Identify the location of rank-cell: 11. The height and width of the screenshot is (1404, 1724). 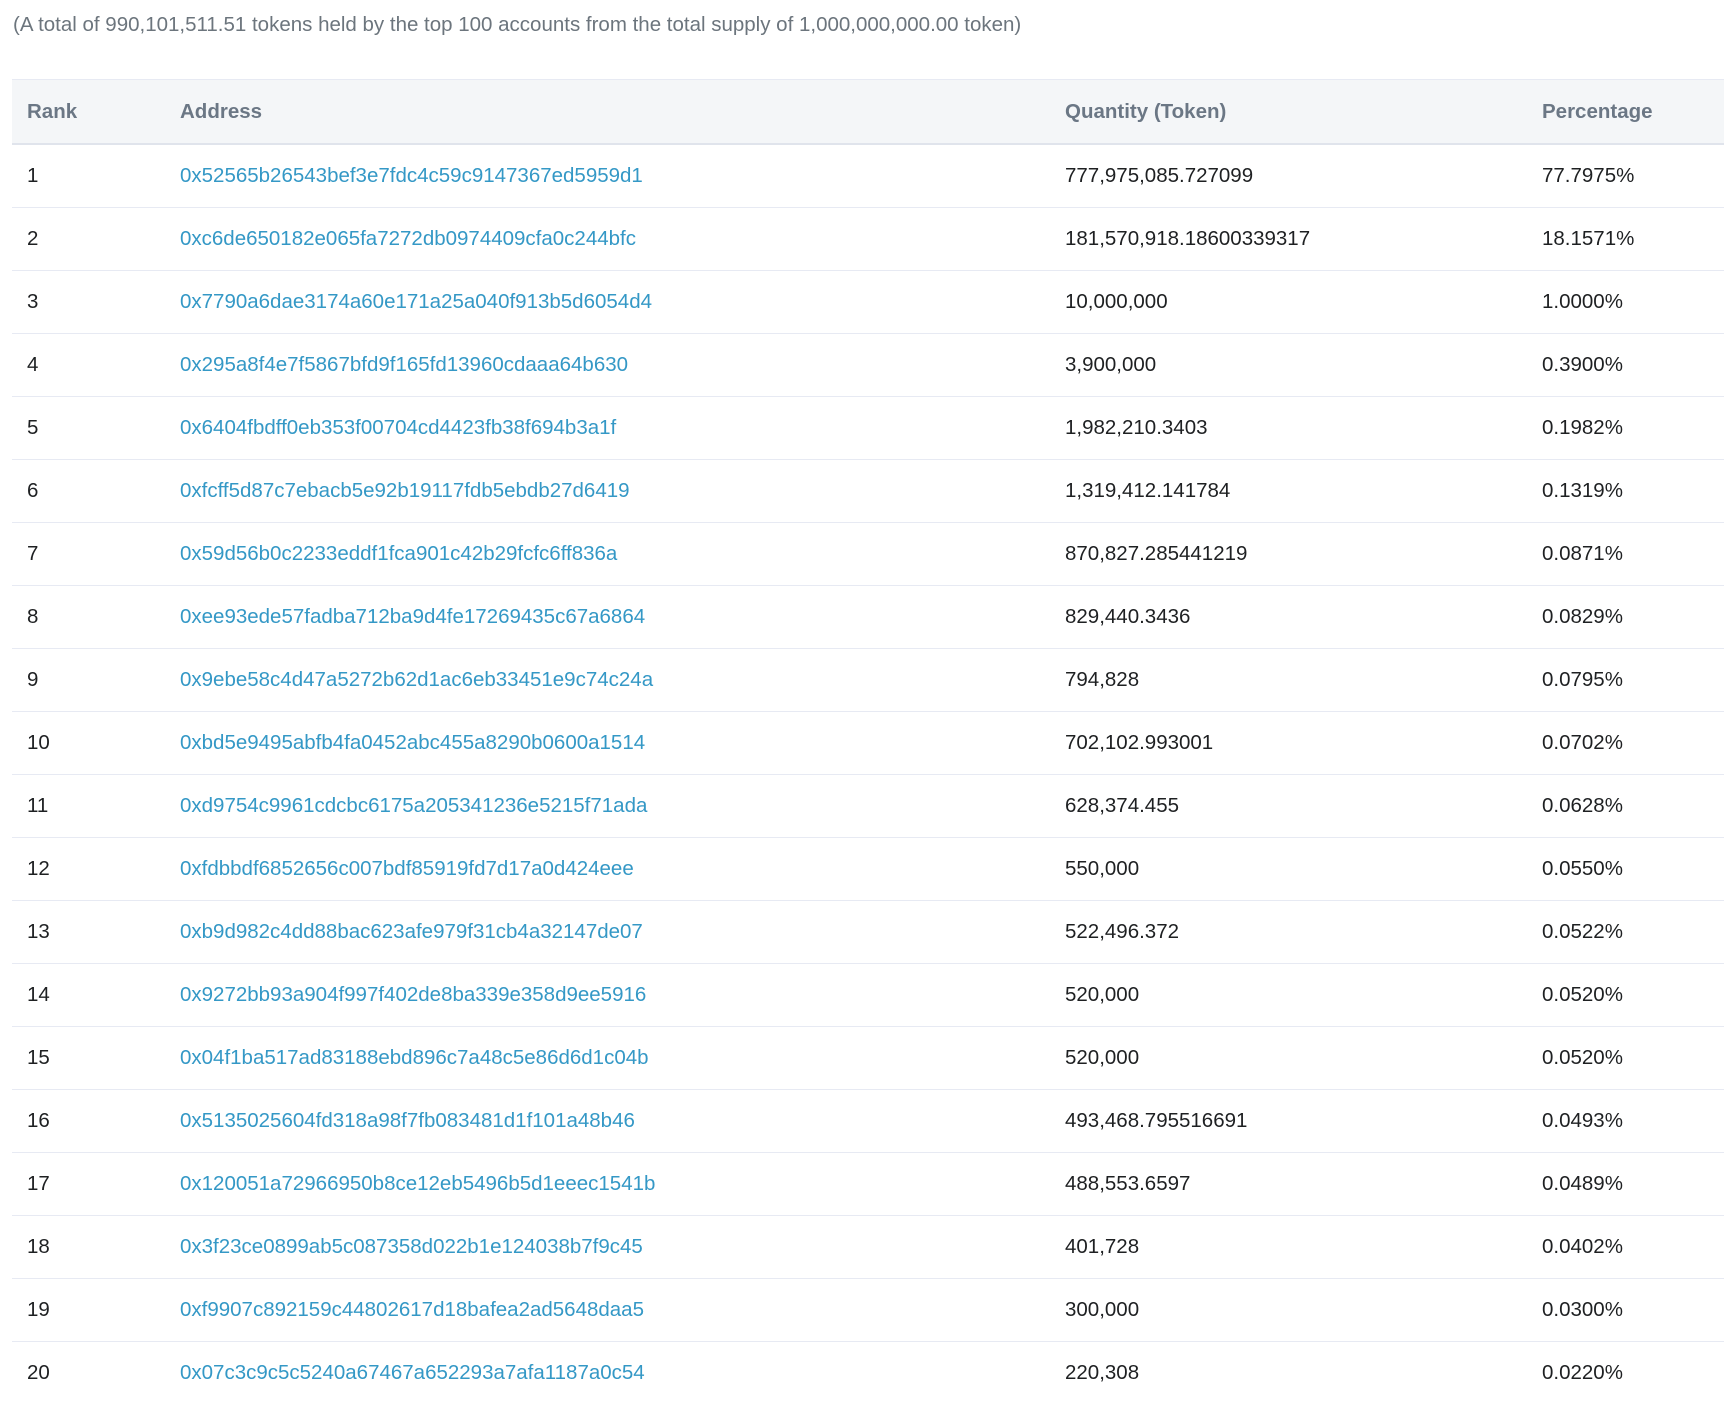
(96, 806).